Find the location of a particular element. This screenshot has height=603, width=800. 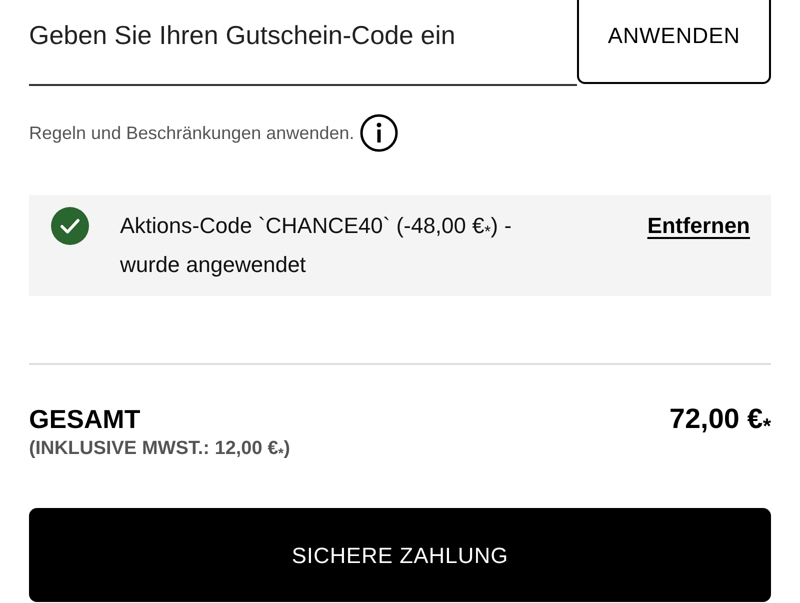

promo-applied-message: Aktions-Code `CHANCE40` (-48,00 €$_{*}$) - wurde angewendet is located at coordinates (316, 245).